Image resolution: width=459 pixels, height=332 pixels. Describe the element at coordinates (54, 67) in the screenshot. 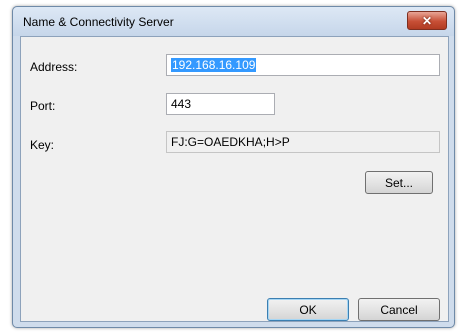

I see `address-label: Address:` at that location.